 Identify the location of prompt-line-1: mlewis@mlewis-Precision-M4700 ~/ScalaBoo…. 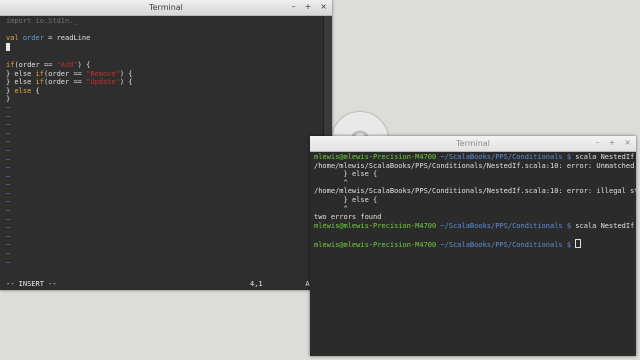
(475, 157).